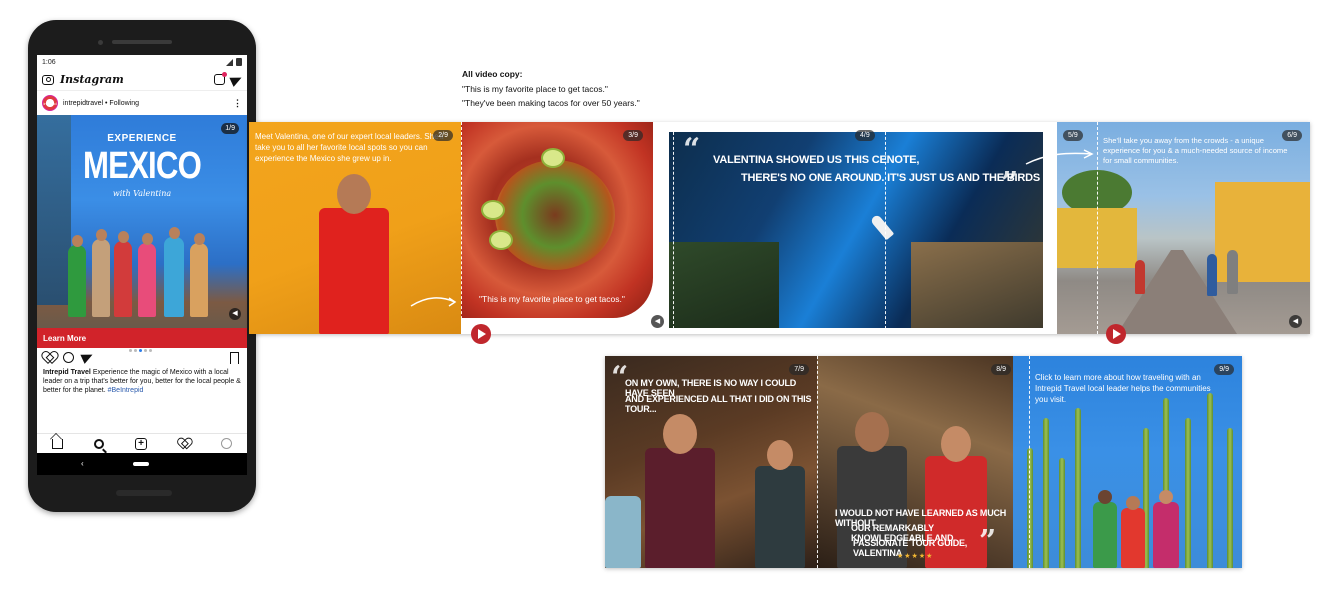 The height and width of the screenshot is (600, 1339). I want to click on home-icon, so click(58, 443).